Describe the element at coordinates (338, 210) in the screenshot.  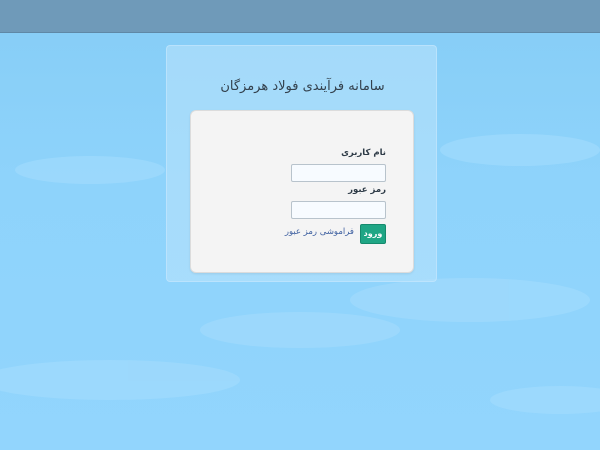
I see `password-input` at that location.